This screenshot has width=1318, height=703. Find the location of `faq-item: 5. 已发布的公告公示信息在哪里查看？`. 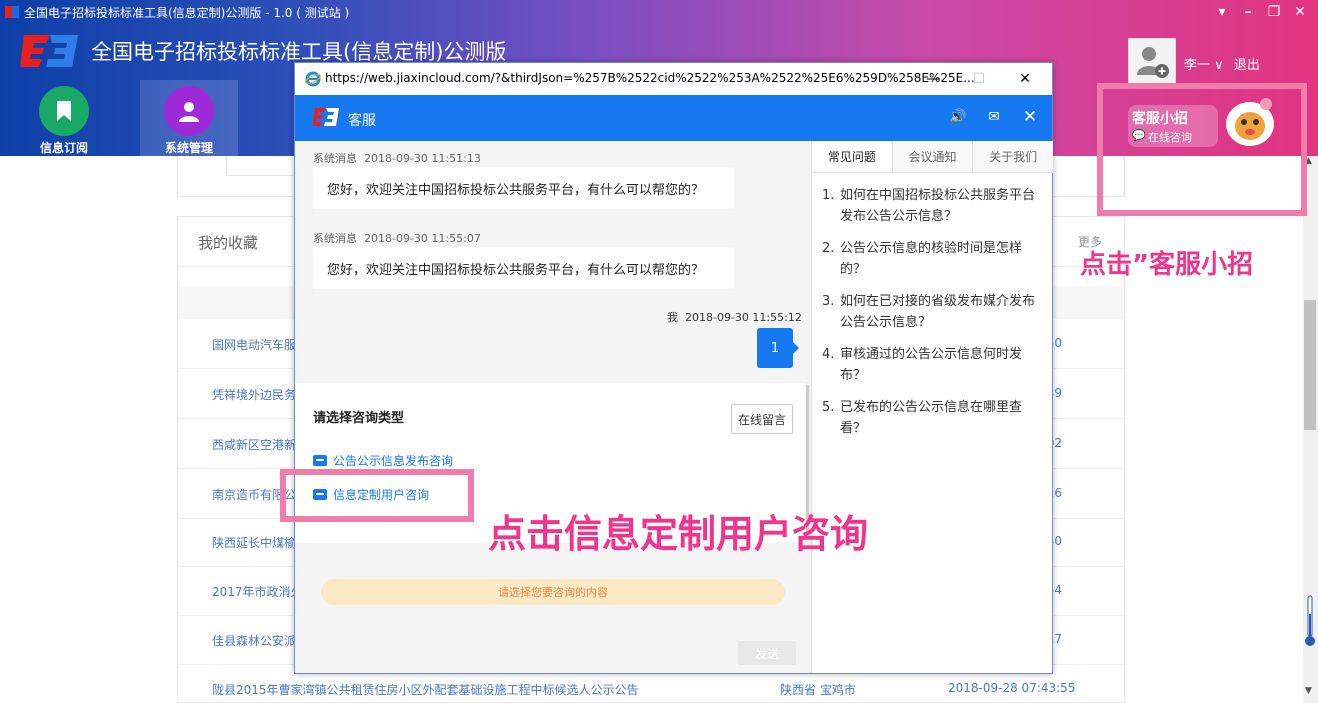

faq-item: 5. 已发布的公告公示信息在哪里查看？ is located at coordinates (933, 418).